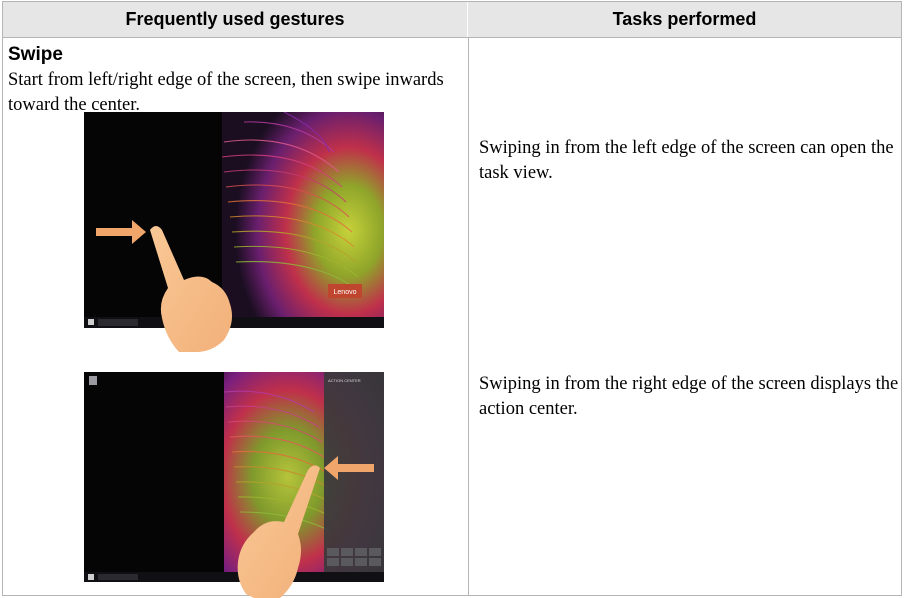  Describe the element at coordinates (235, 19) in the screenshot. I see `column-header-gestures: Frequently used gestures` at that location.